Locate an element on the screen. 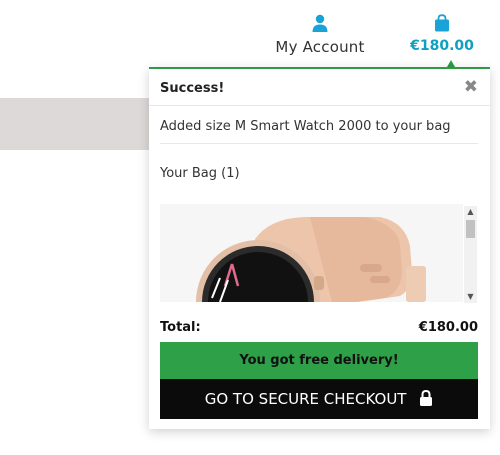 The width and height of the screenshot is (500, 455). product-scrollbar: ▲ ▼ is located at coordinates (470, 254).